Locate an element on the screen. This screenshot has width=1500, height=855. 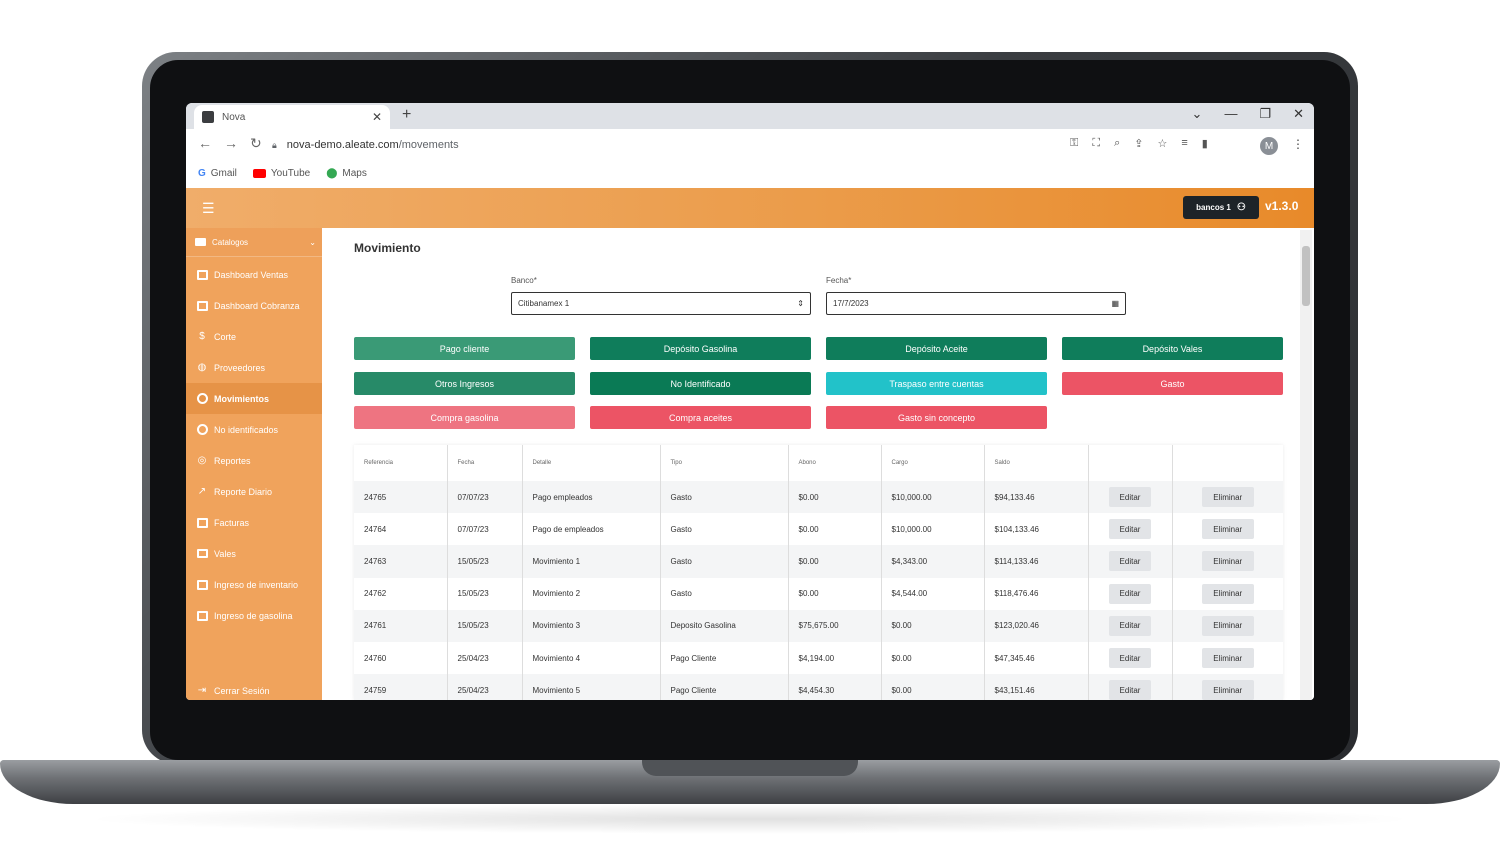
table-cell: $114,133.46 is located at coordinates (1036, 561).